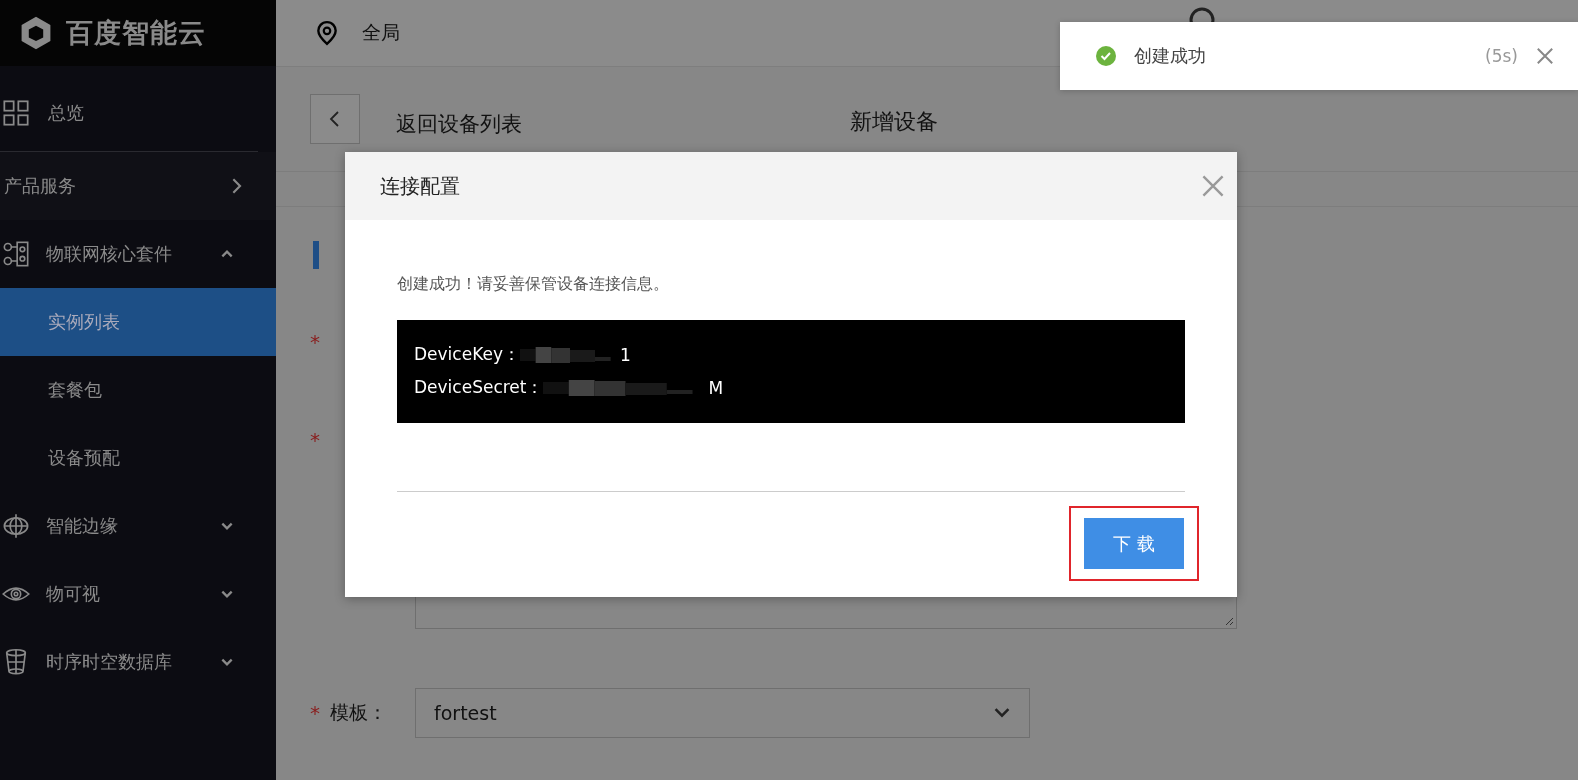 The height and width of the screenshot is (780, 1578). I want to click on credential-value: 1, so click(625, 354).